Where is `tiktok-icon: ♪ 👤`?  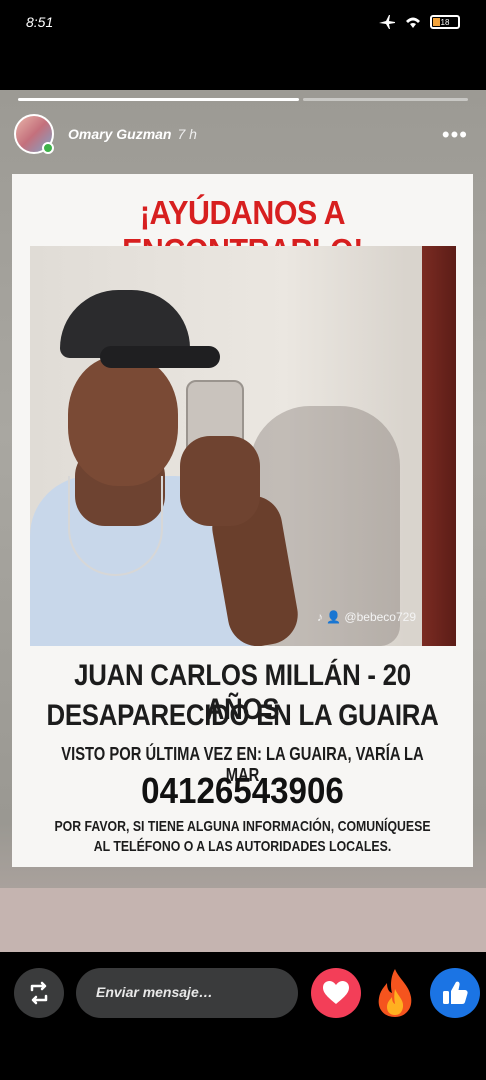
tiktok-icon: ♪ 👤 is located at coordinates (330, 617).